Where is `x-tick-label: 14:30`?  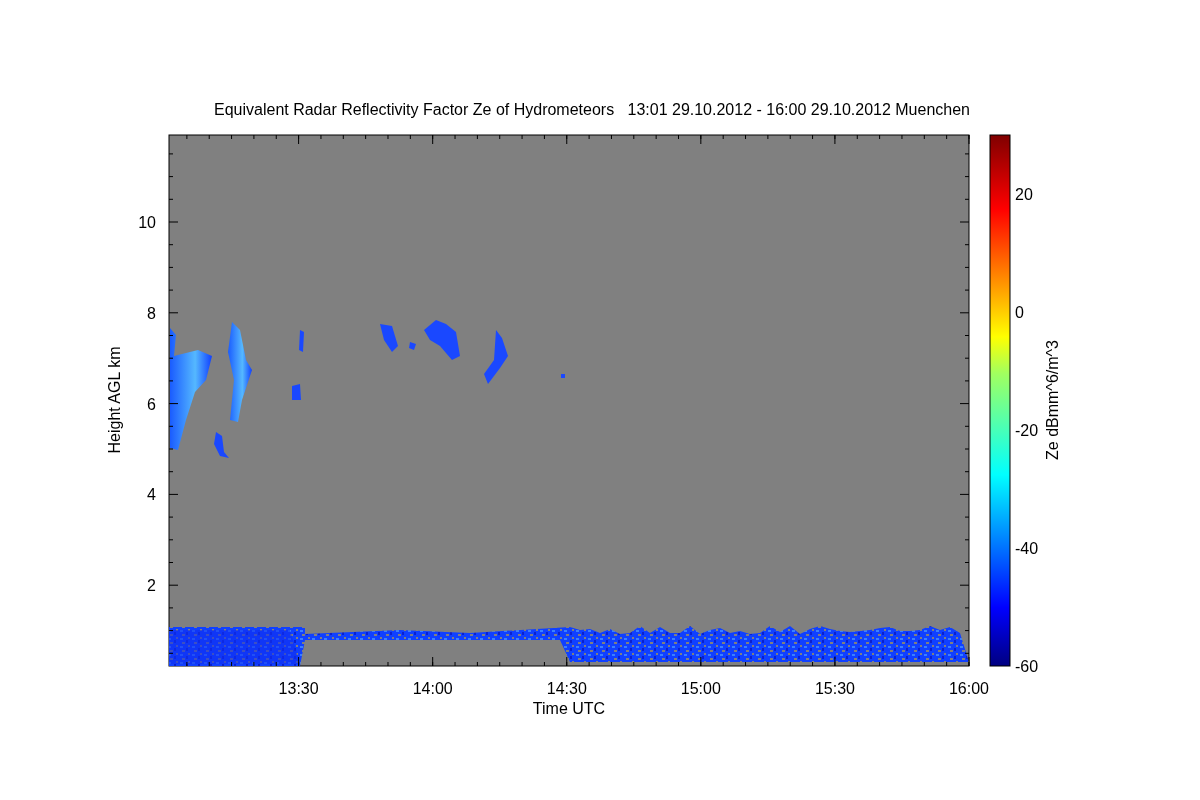
x-tick-label: 14:30 is located at coordinates (566, 688).